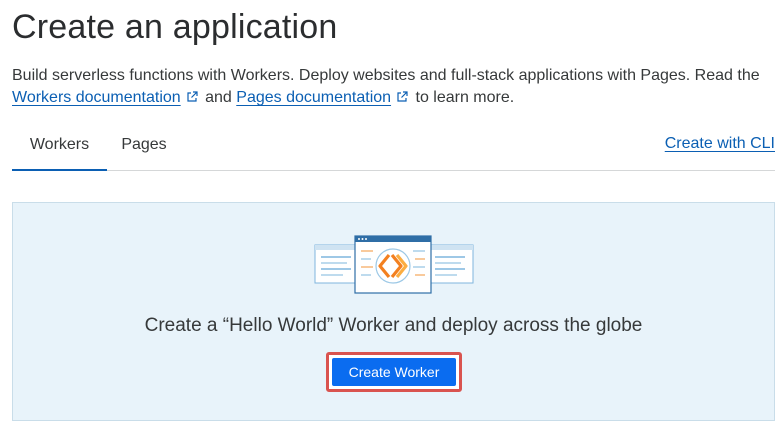 The height and width of the screenshot is (425, 777). I want to click on workers-illustration, so click(394, 264).